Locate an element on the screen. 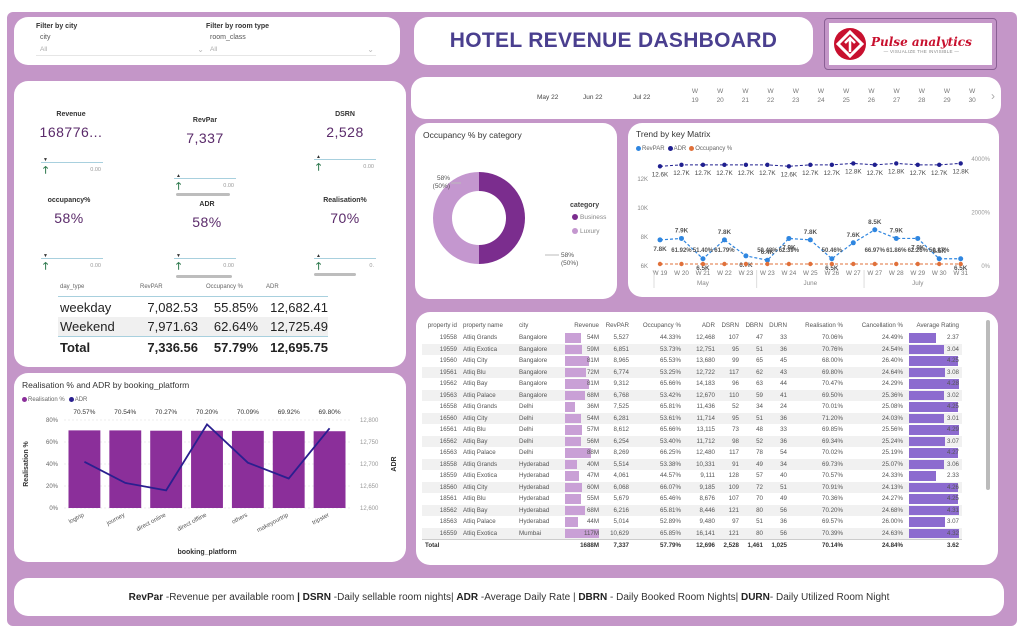 The width and height of the screenshot is (1024, 632). column-header: day_type is located at coordinates (95, 287).